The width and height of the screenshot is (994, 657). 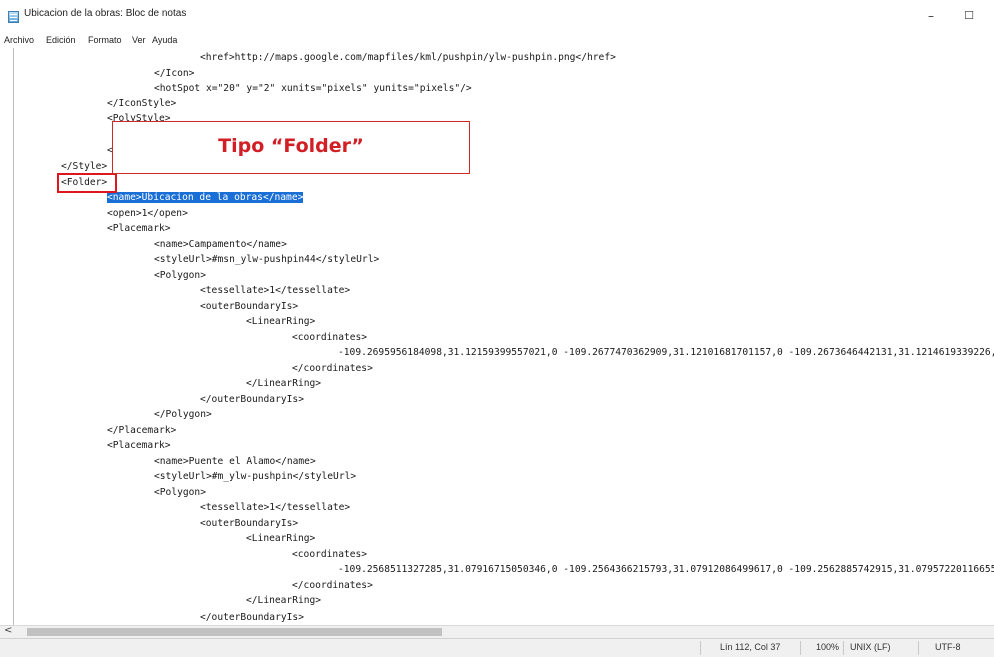 What do you see at coordinates (969, 16) in the screenshot?
I see `maximize-button: ☐` at bounding box center [969, 16].